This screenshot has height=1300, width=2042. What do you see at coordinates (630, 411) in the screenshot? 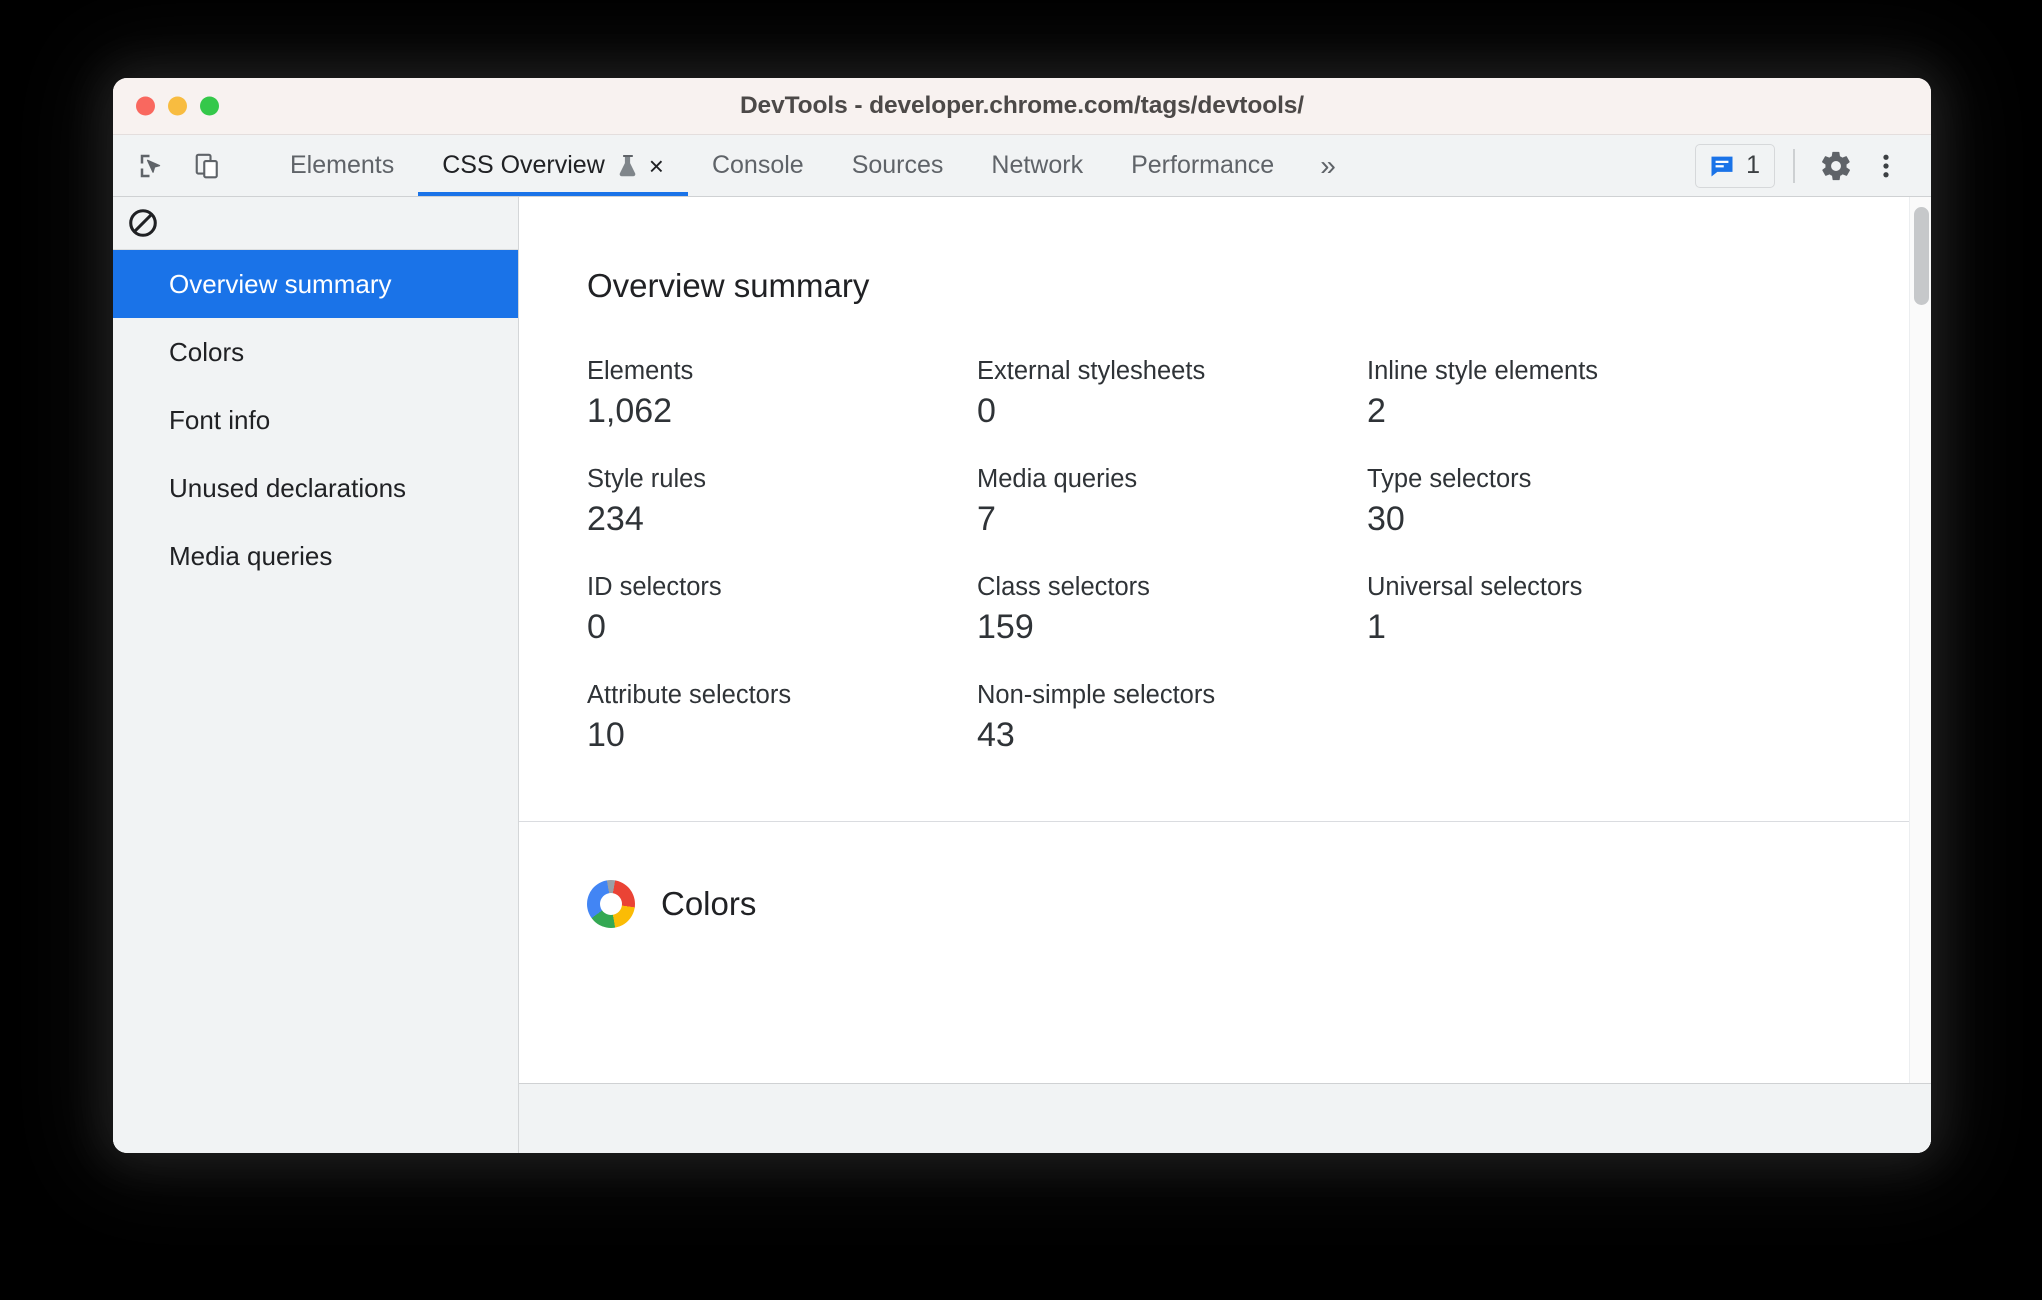
I see `stat-value: 1,062` at bounding box center [630, 411].